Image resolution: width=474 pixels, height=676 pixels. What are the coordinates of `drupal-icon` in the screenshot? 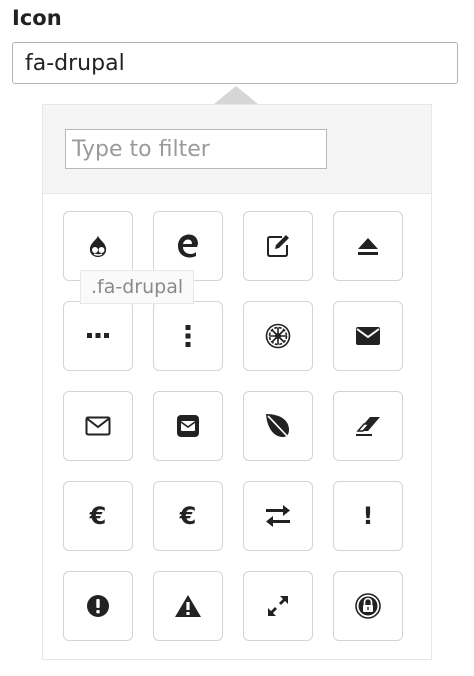 It's located at (98, 246).